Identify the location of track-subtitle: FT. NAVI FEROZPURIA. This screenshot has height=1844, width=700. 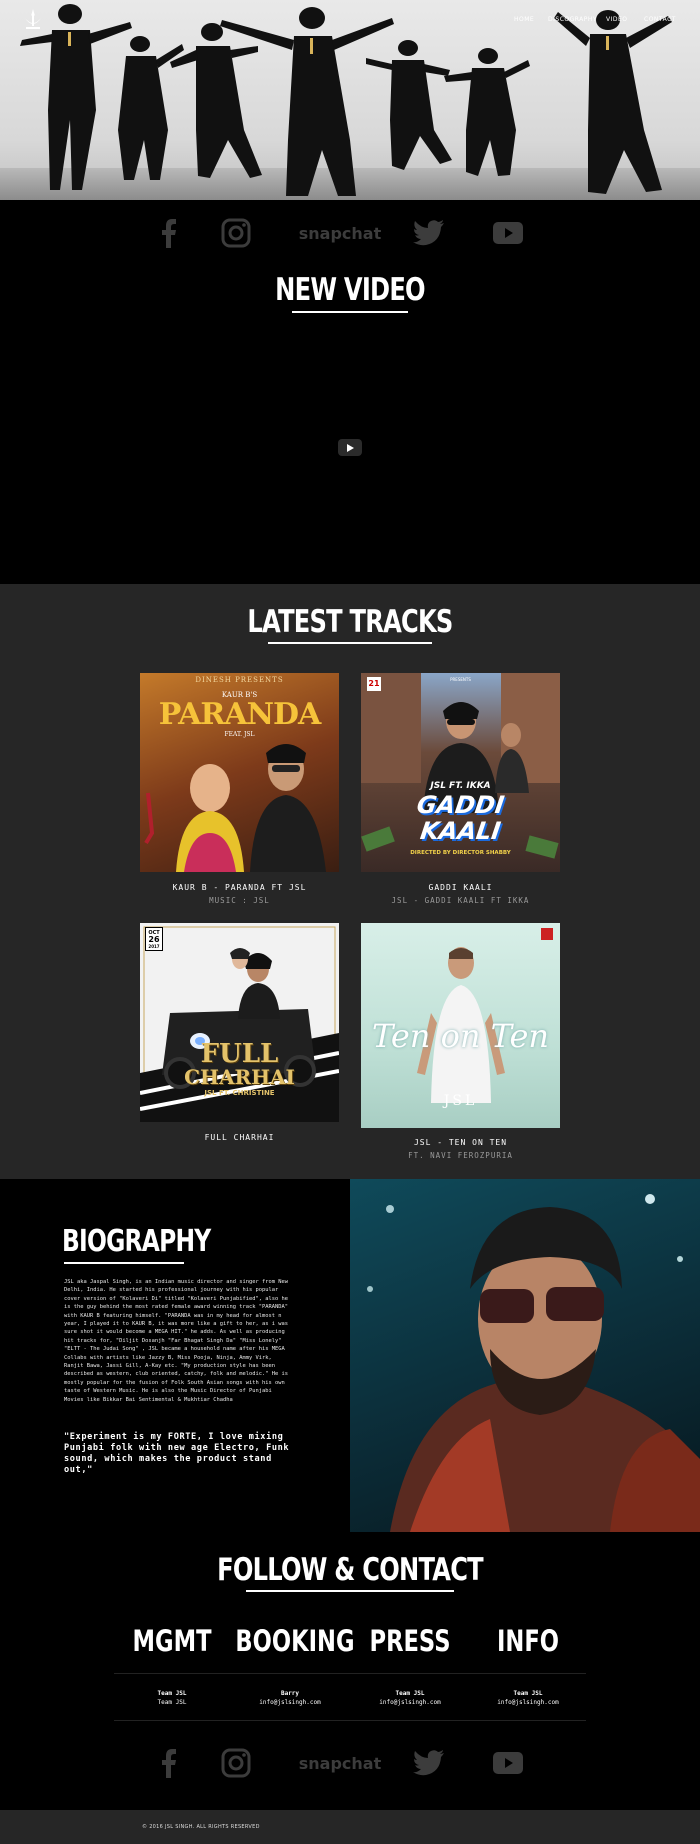
(460, 1155).